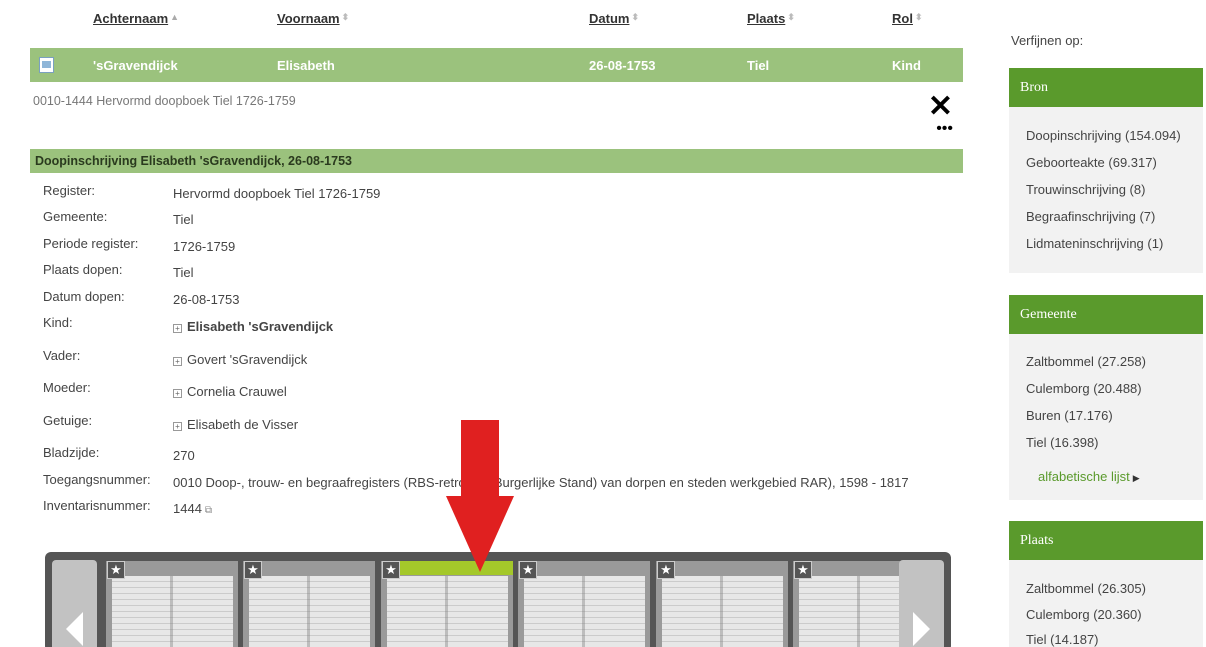  What do you see at coordinates (1085, 189) in the screenshot?
I see `facet-item: Trouwinschrijving (8)` at bounding box center [1085, 189].